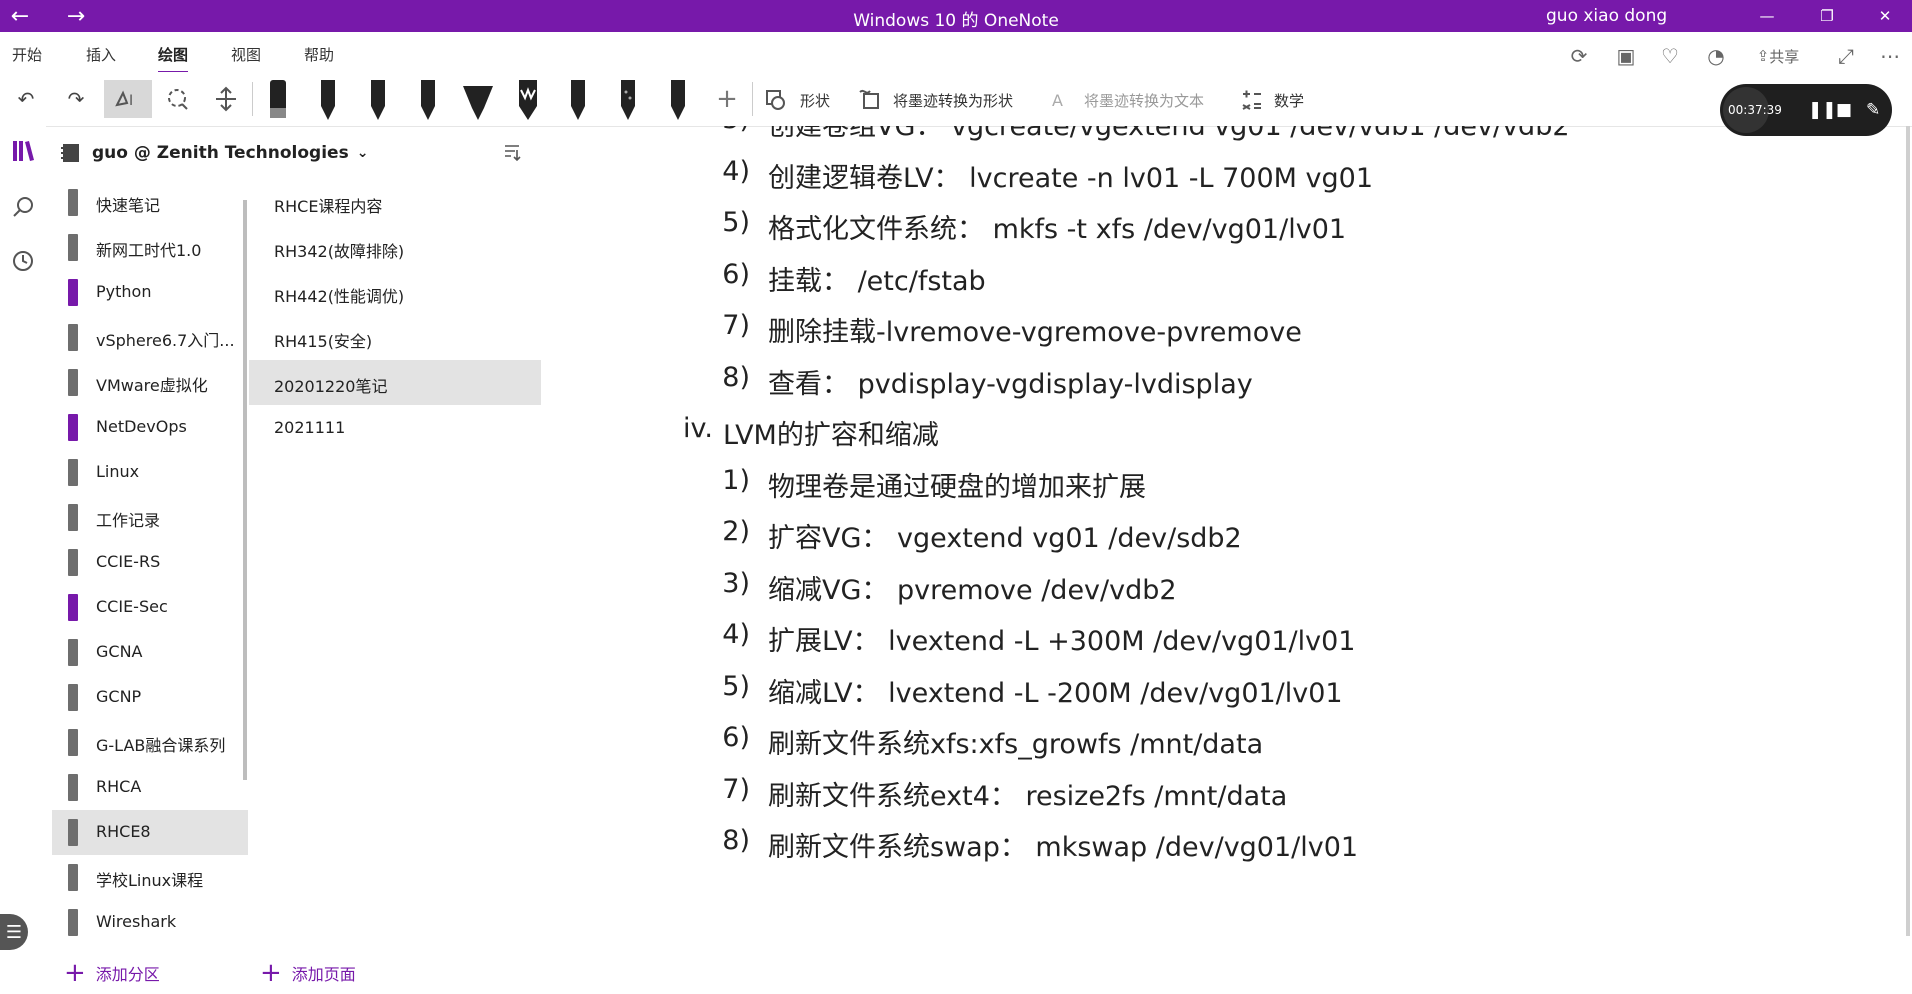 Image resolution: width=1912 pixels, height=994 pixels. I want to click on pen-pattern-icon, so click(528, 100).